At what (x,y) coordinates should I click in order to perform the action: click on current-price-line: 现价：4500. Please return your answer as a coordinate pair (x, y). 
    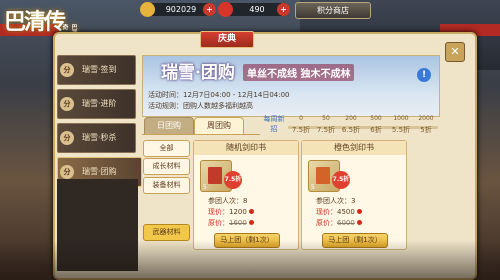
    Looking at the image, I should click on (339, 212).